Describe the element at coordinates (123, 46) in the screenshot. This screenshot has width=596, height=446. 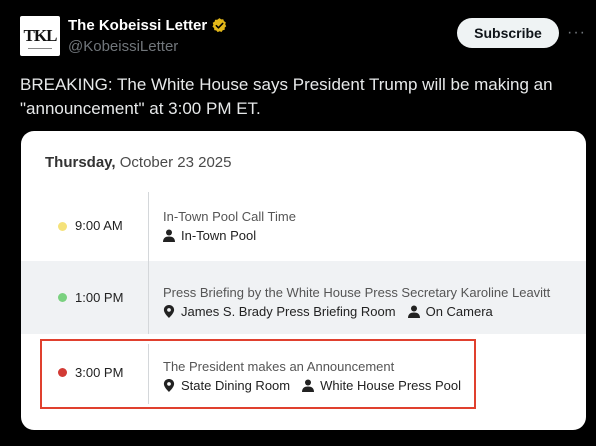
I see `author-handle: @KobeissiLetter` at that location.